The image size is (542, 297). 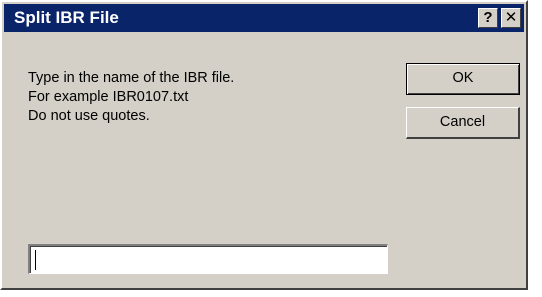 What do you see at coordinates (89, 116) in the screenshot?
I see `instruction-line-3: Do not use quotes.` at bounding box center [89, 116].